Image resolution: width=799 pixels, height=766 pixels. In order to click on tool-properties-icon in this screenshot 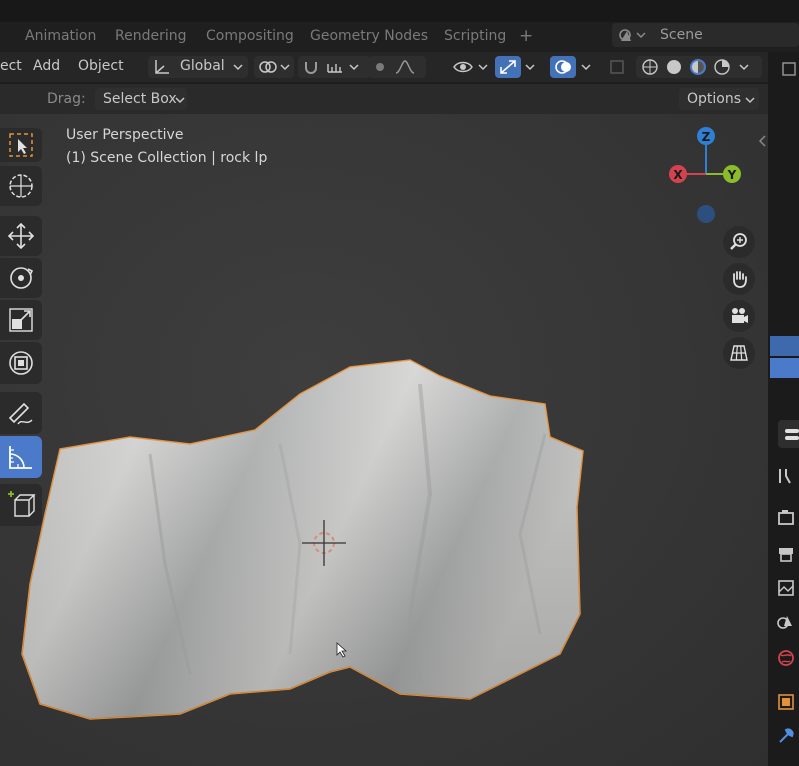, I will do `click(786, 476)`.